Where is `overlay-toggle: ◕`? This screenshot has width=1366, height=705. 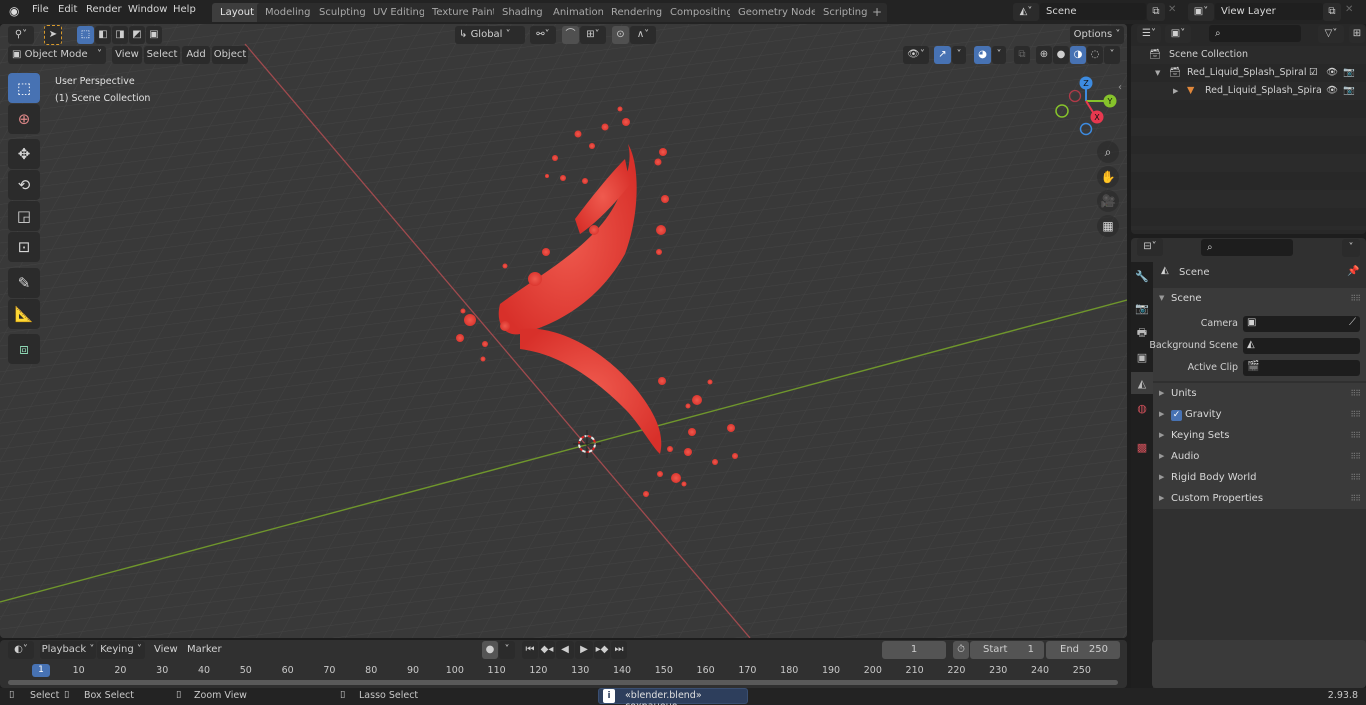
overlay-toggle: ◕ is located at coordinates (982, 55).